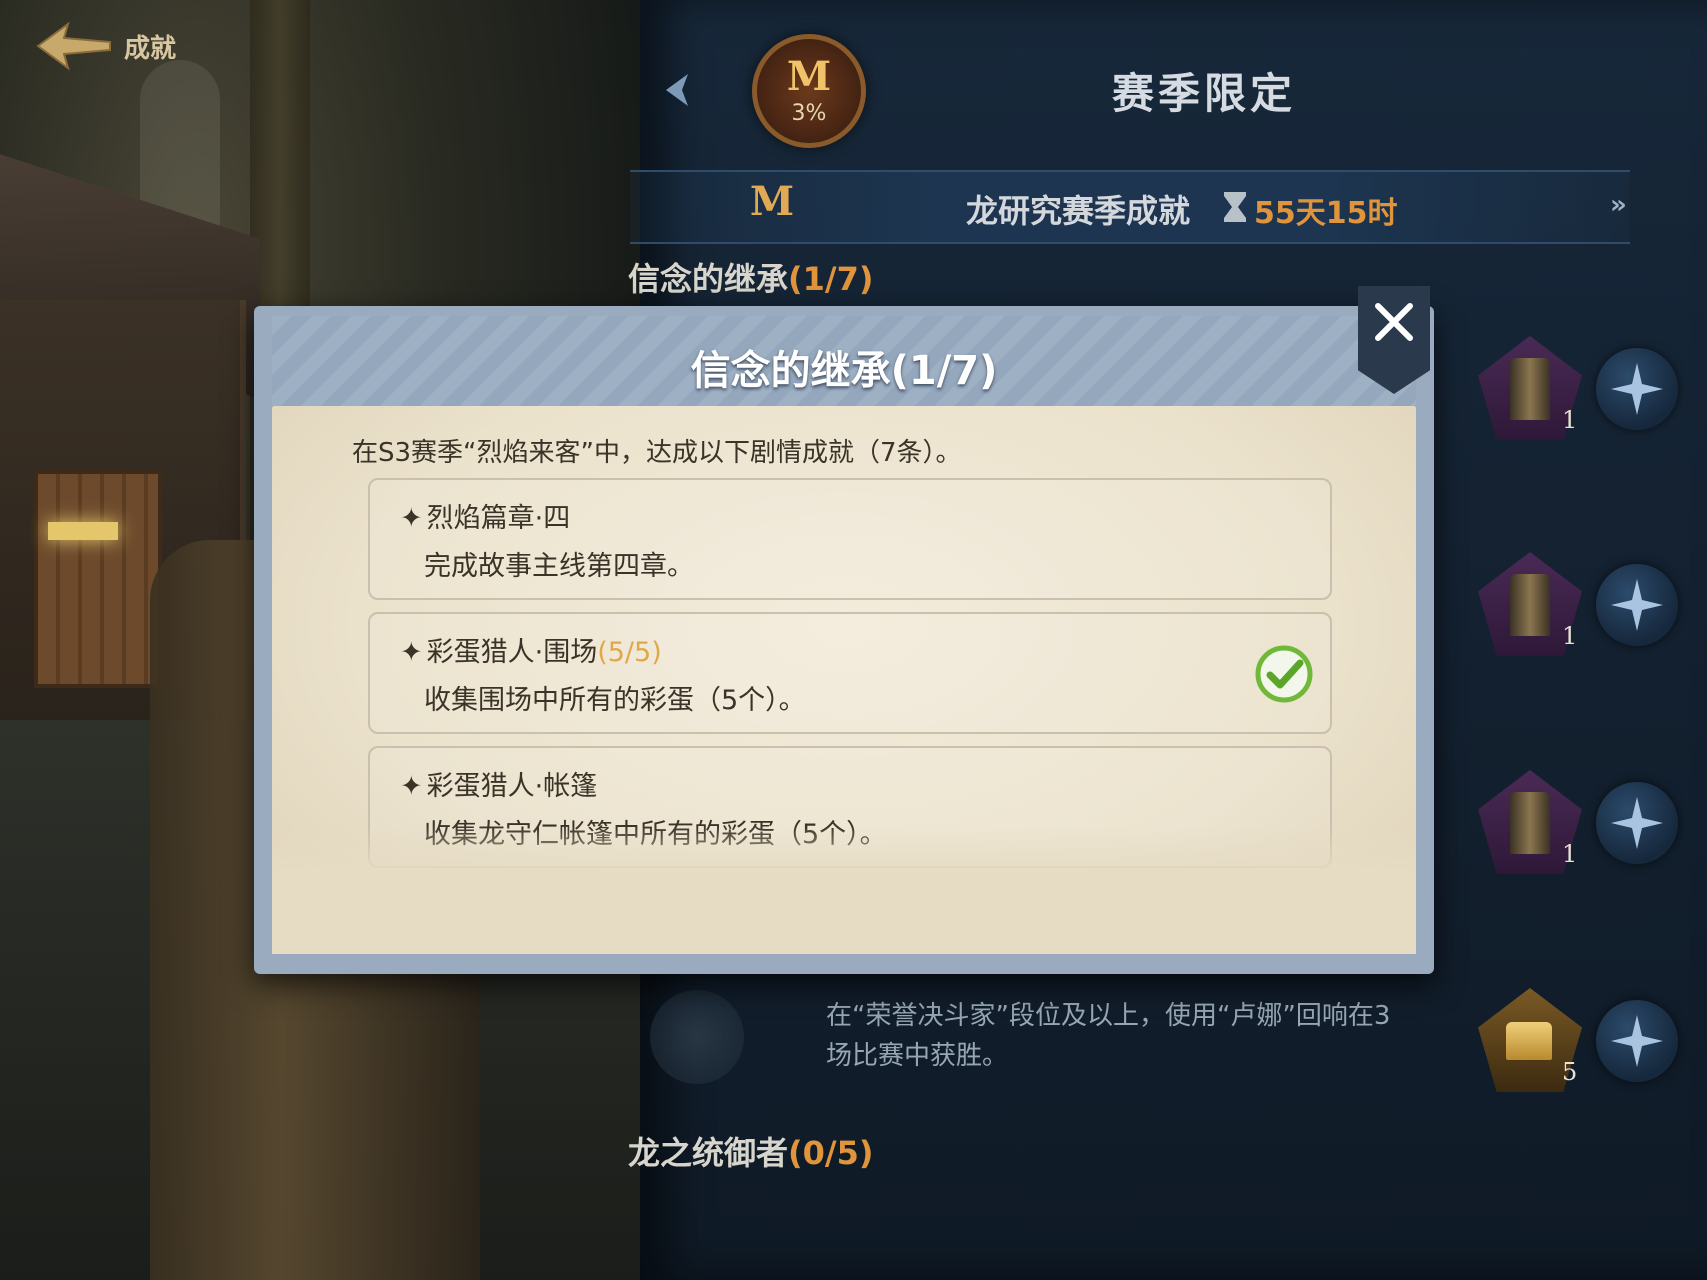 The width and height of the screenshot is (1707, 1280). What do you see at coordinates (708, 279) in the screenshot?
I see `group-name: 信念的继承` at bounding box center [708, 279].